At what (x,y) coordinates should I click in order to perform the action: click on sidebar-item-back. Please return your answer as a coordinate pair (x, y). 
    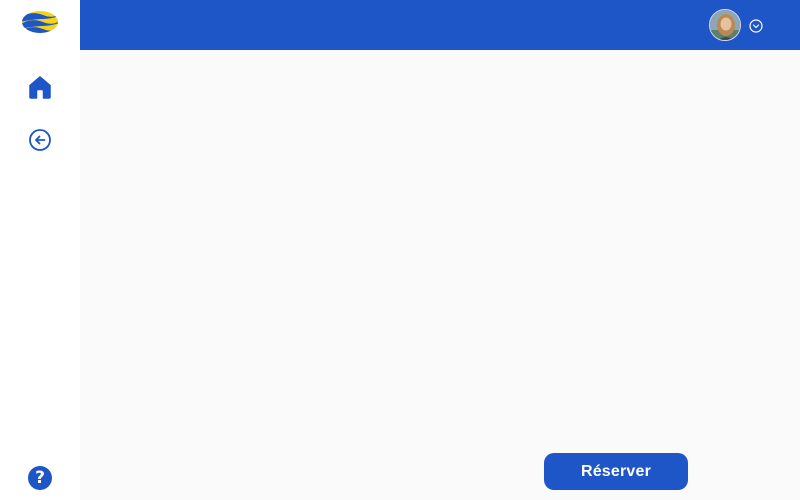
    Looking at the image, I should click on (40, 142).